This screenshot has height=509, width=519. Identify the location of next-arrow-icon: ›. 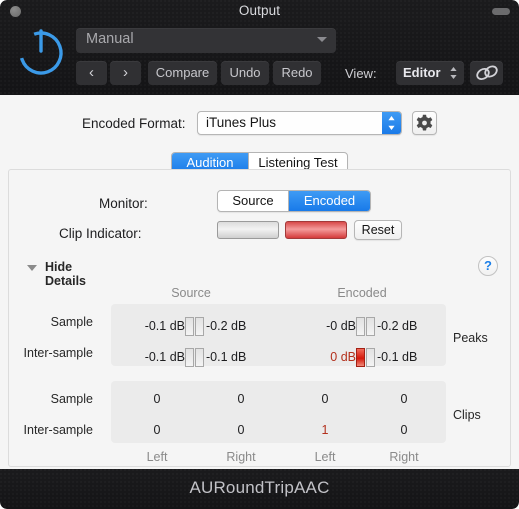
(125, 72).